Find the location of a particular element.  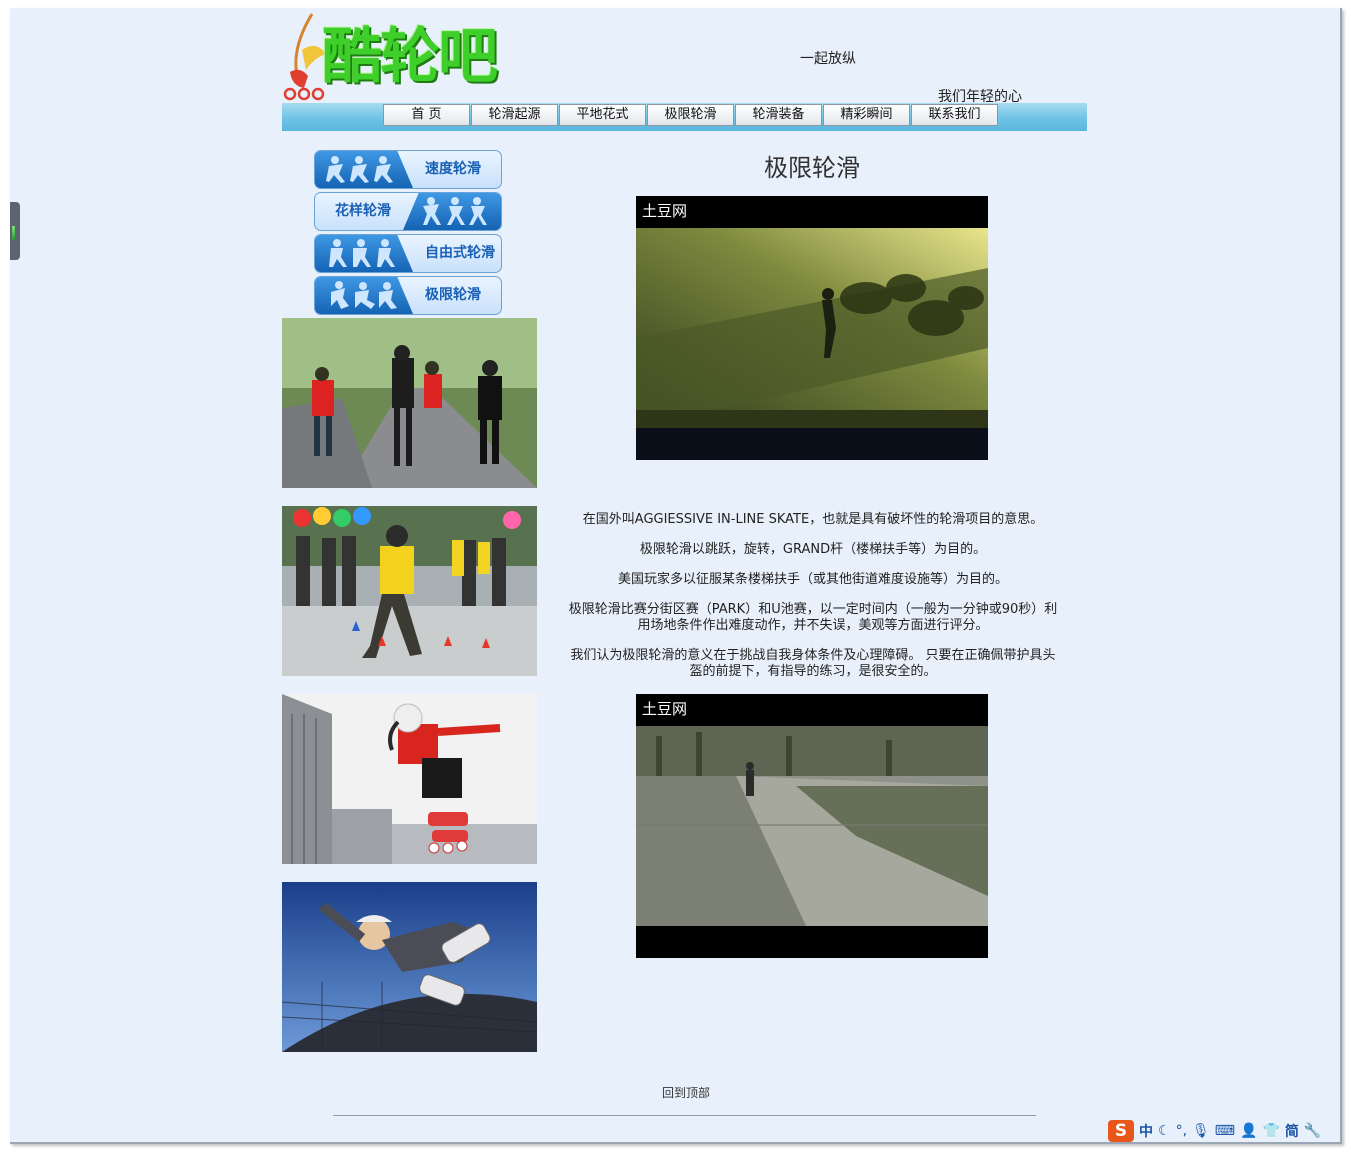

section-title: 极限轮滑 is located at coordinates (812, 168).